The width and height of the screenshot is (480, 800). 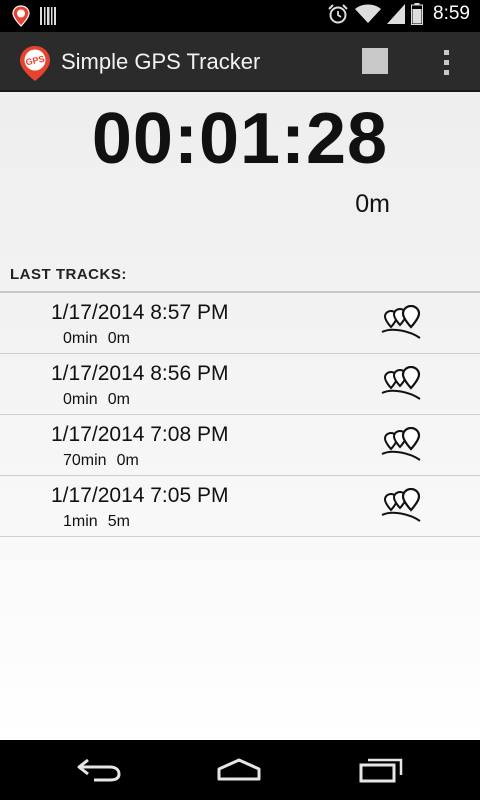 I want to click on wifi-icon, so click(x=368, y=13).